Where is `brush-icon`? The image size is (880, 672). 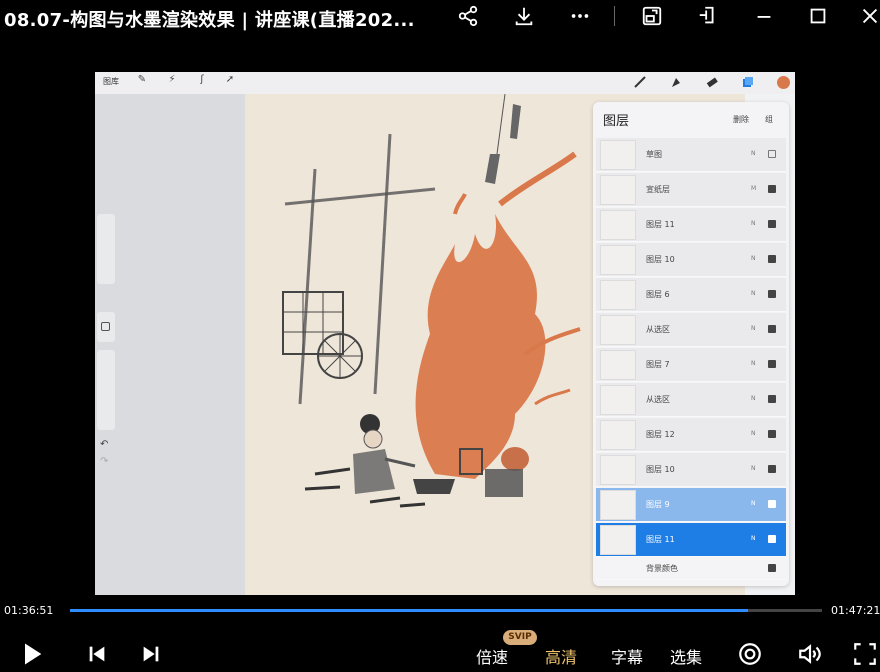
brush-icon is located at coordinates (640, 82).